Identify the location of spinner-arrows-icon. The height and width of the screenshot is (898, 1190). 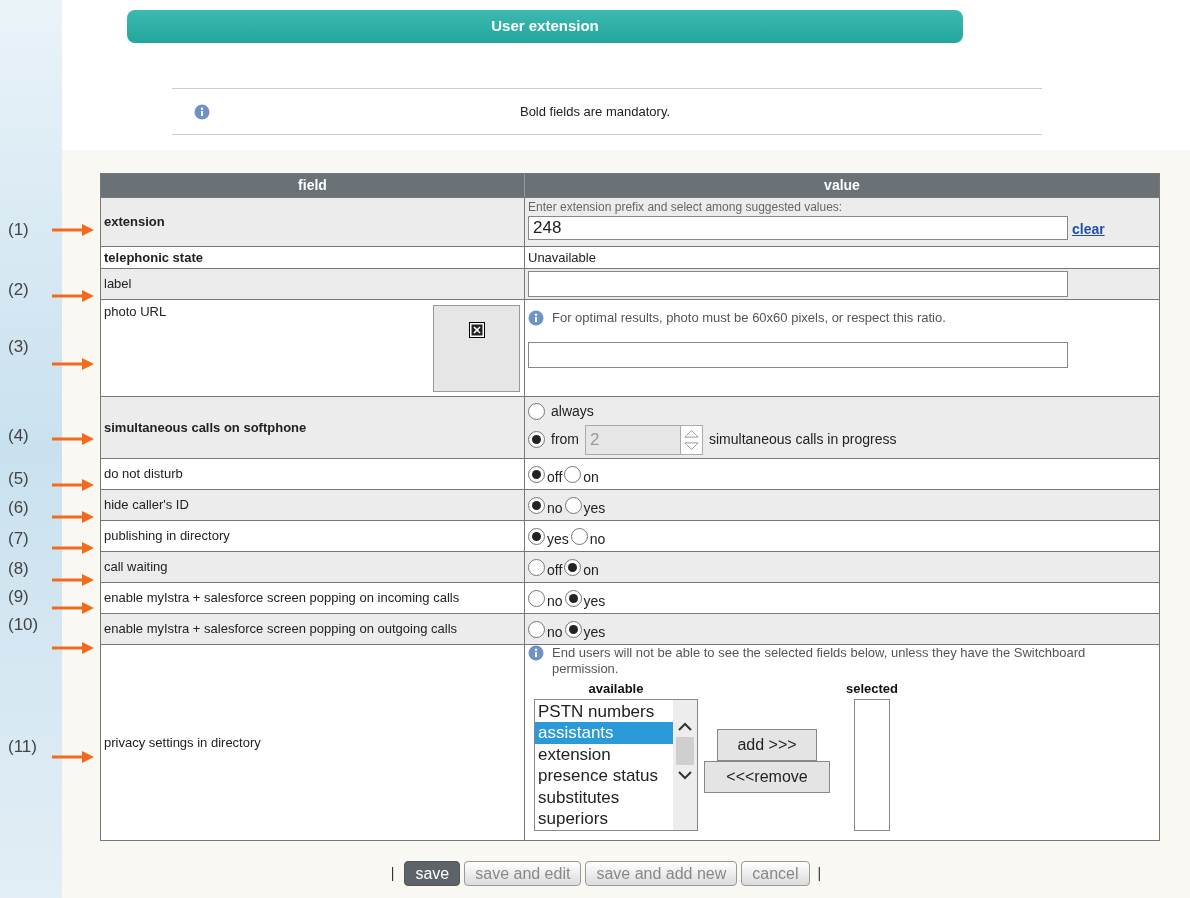
(691, 439).